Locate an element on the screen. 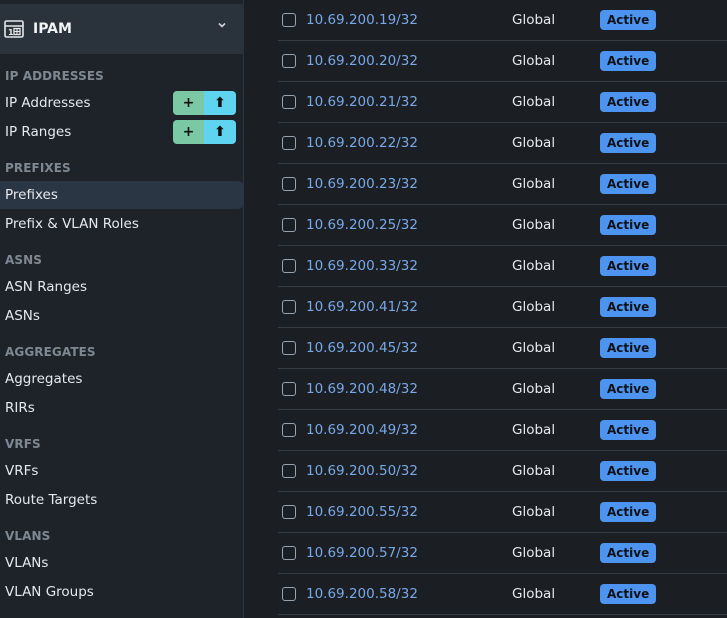 The height and width of the screenshot is (618, 727). prefix-link: 10.69.200.25/32 is located at coordinates (362, 225).